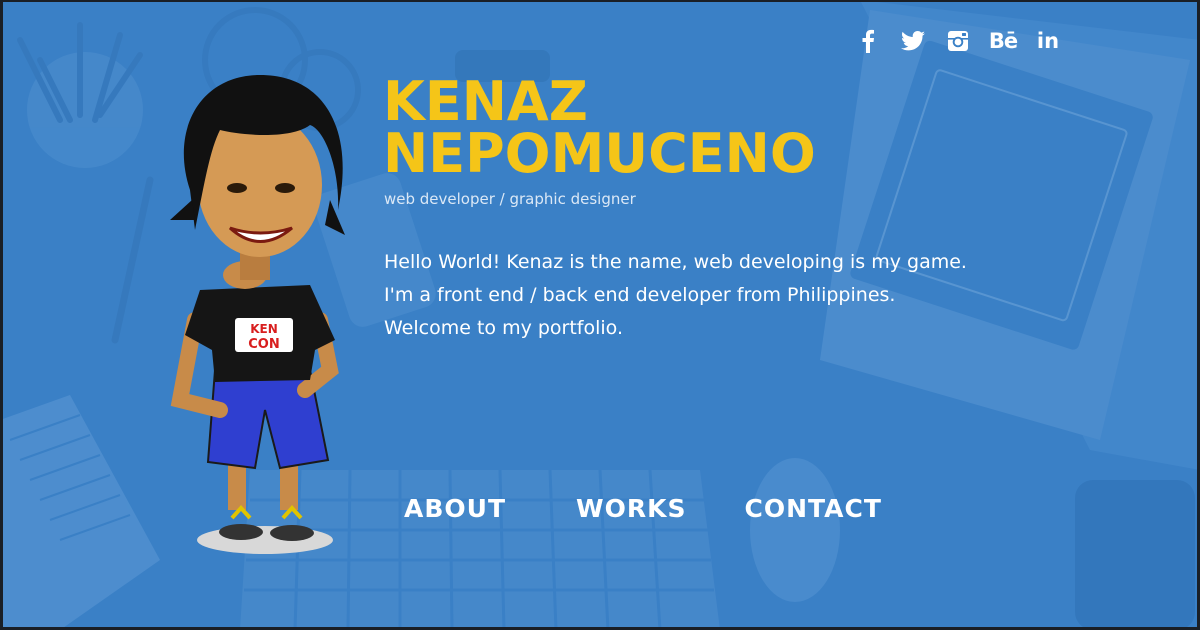  Describe the element at coordinates (631, 508) in the screenshot. I see `nav-works-link: WORKS` at that location.